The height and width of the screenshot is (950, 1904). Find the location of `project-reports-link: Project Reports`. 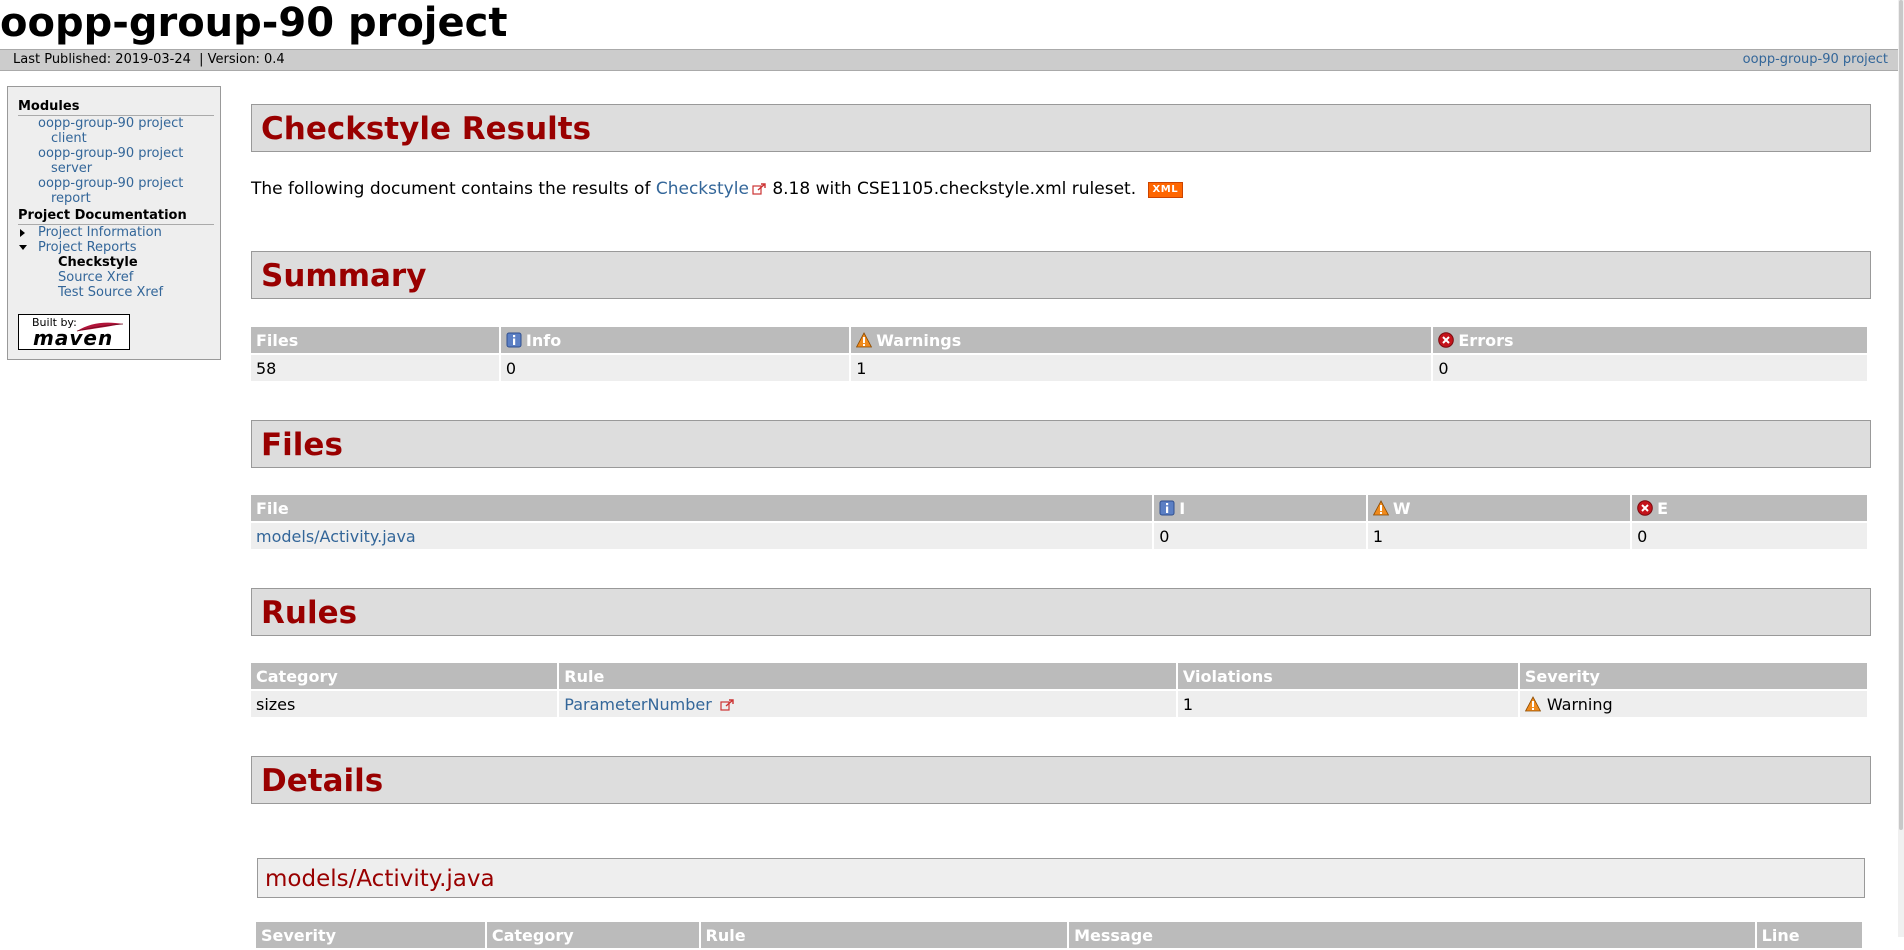

project-reports-link: Project Reports is located at coordinates (87, 247).